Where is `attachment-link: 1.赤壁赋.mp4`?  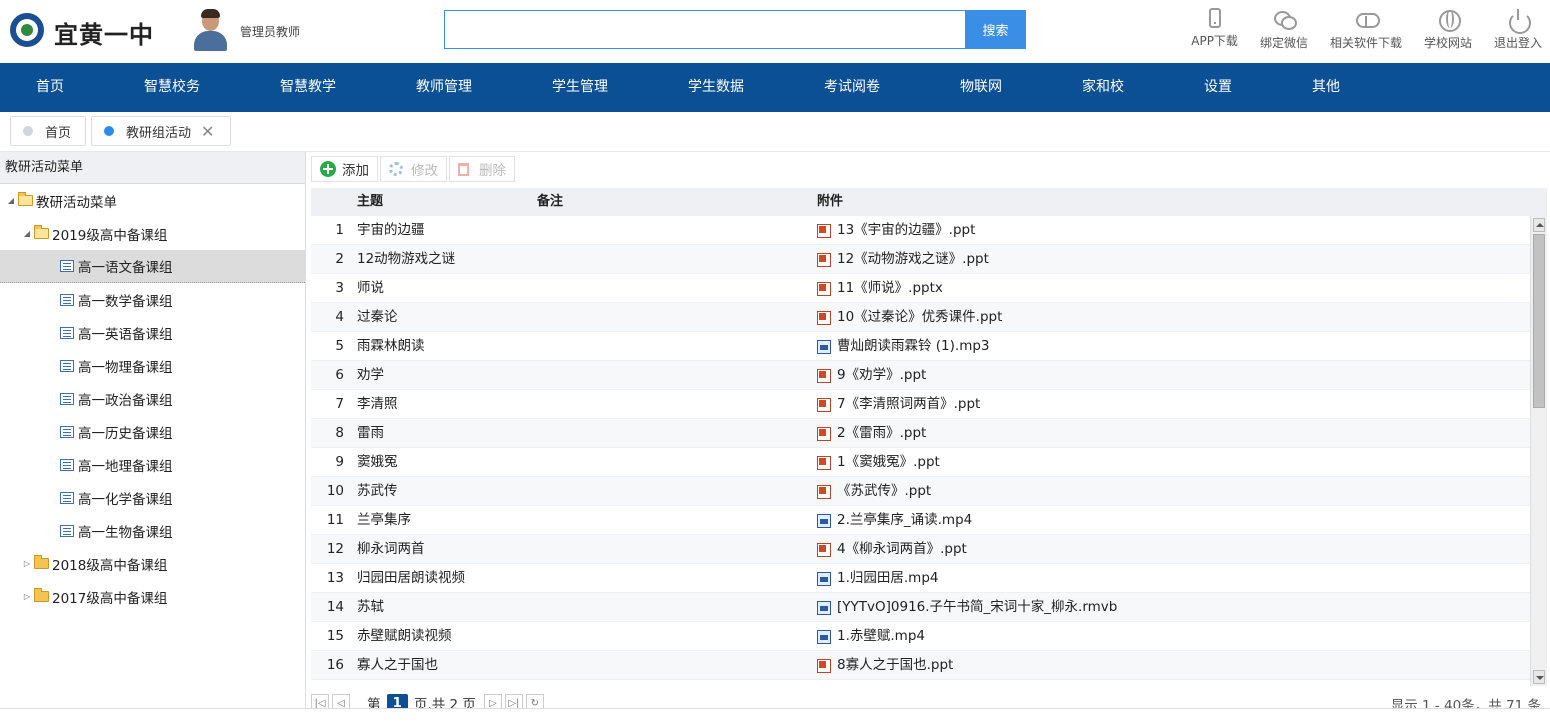 attachment-link: 1.赤壁赋.mp4 is located at coordinates (881, 636).